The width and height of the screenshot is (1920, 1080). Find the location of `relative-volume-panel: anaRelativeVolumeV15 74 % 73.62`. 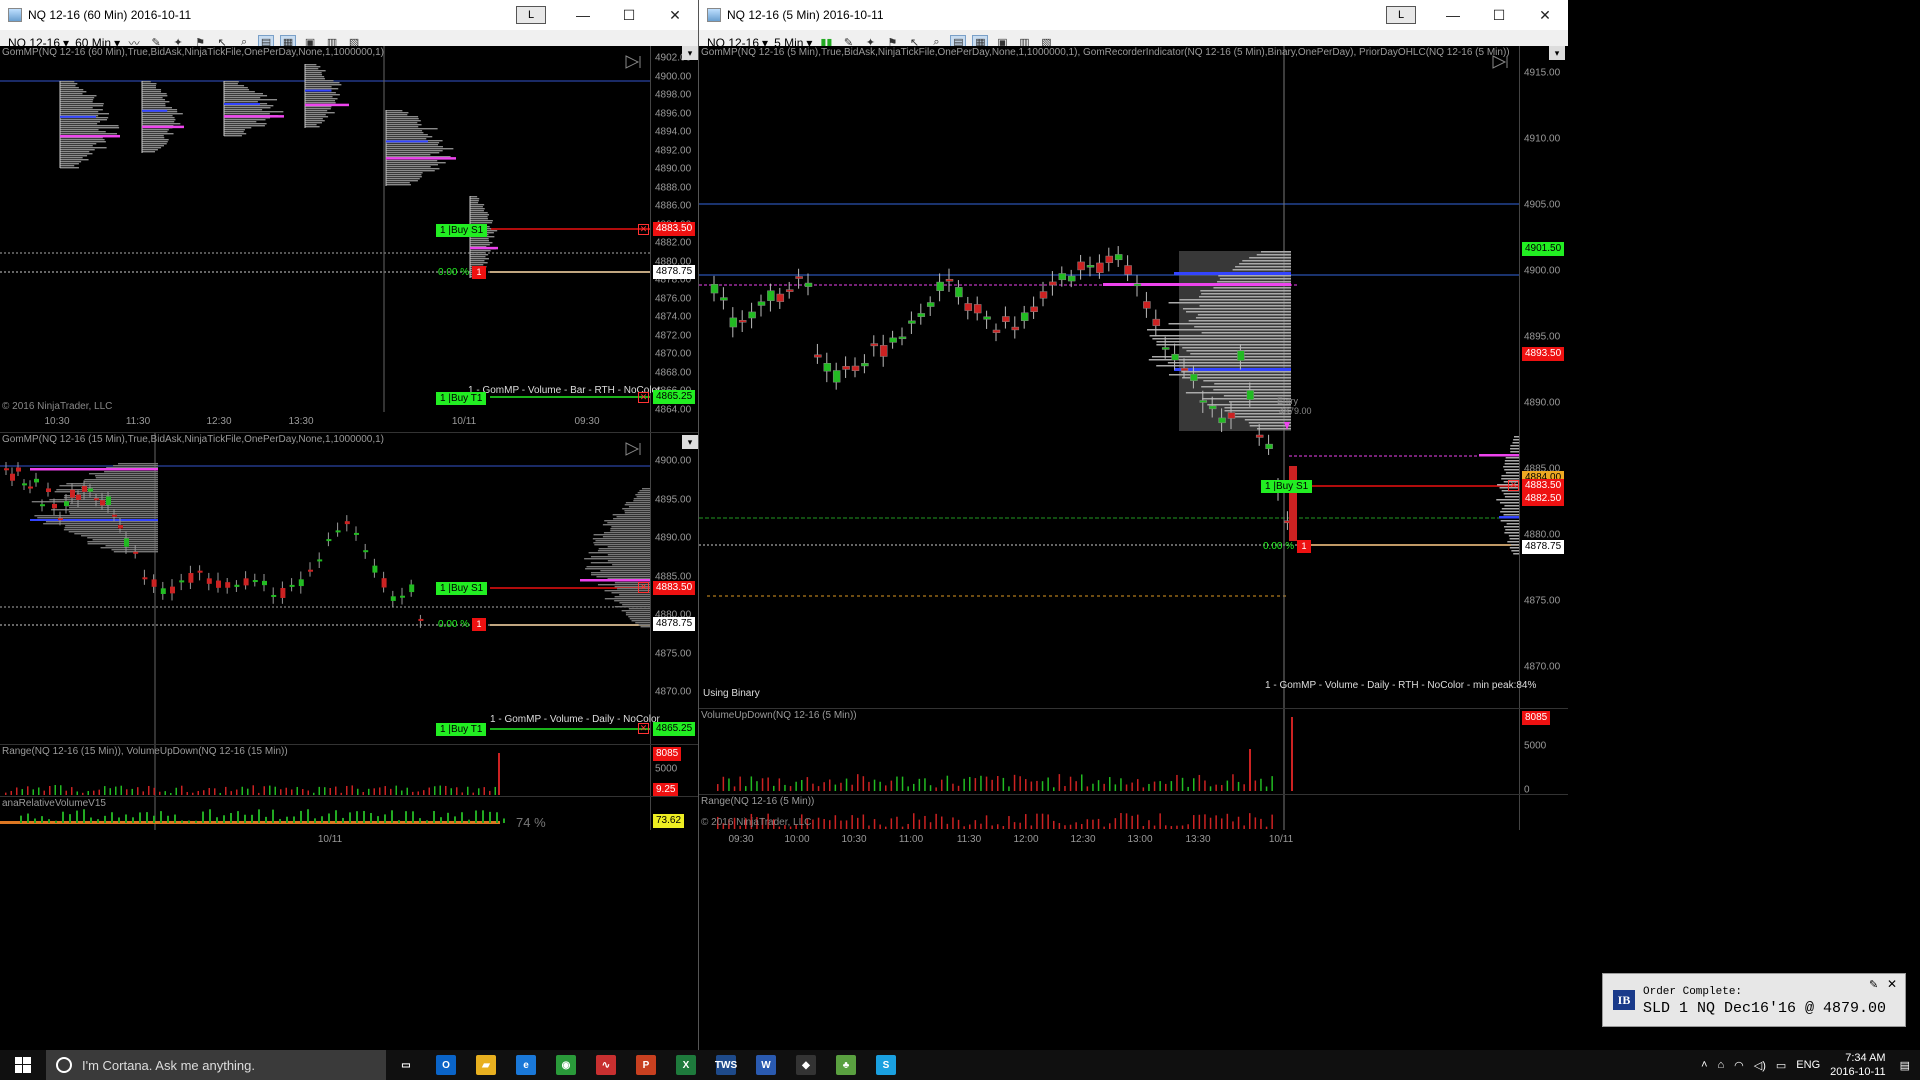

relative-volume-panel: anaRelativeVolumeV15 74 % 73.62 is located at coordinates (349, 813).